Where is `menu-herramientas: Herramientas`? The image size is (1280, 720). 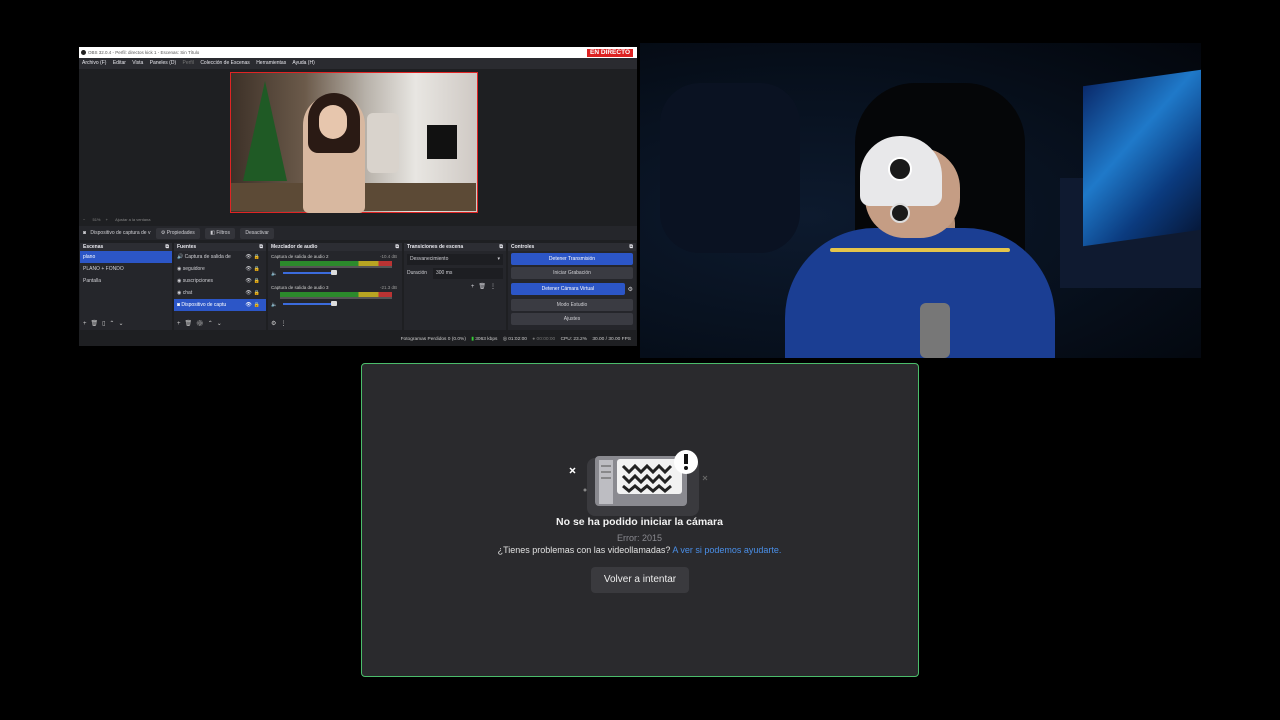 menu-herramientas: Herramientas is located at coordinates (271, 63).